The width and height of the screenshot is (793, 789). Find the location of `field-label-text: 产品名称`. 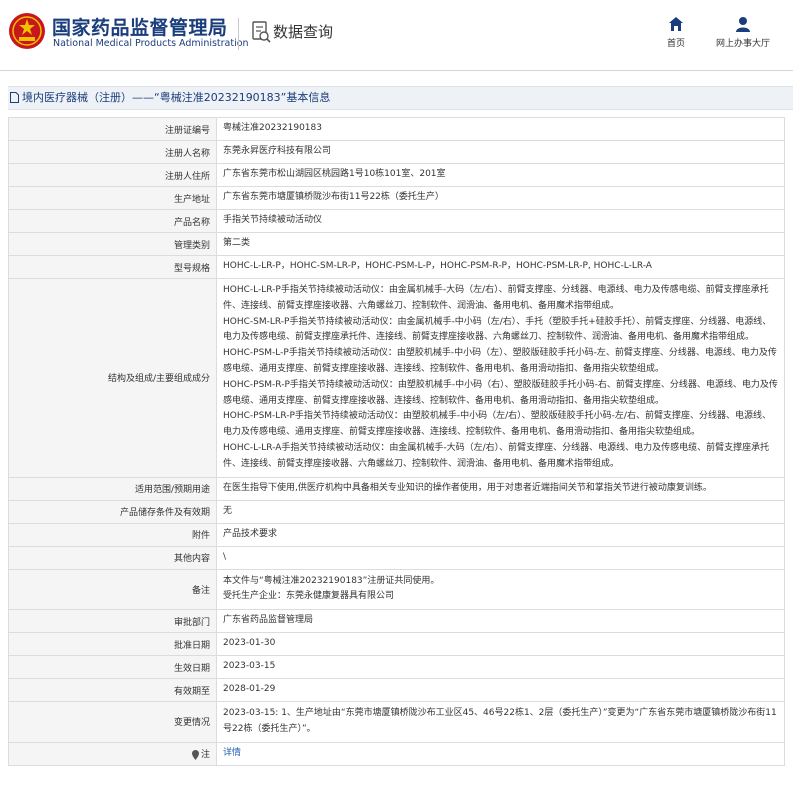

field-label-text: 产品名称 is located at coordinates (191, 222).